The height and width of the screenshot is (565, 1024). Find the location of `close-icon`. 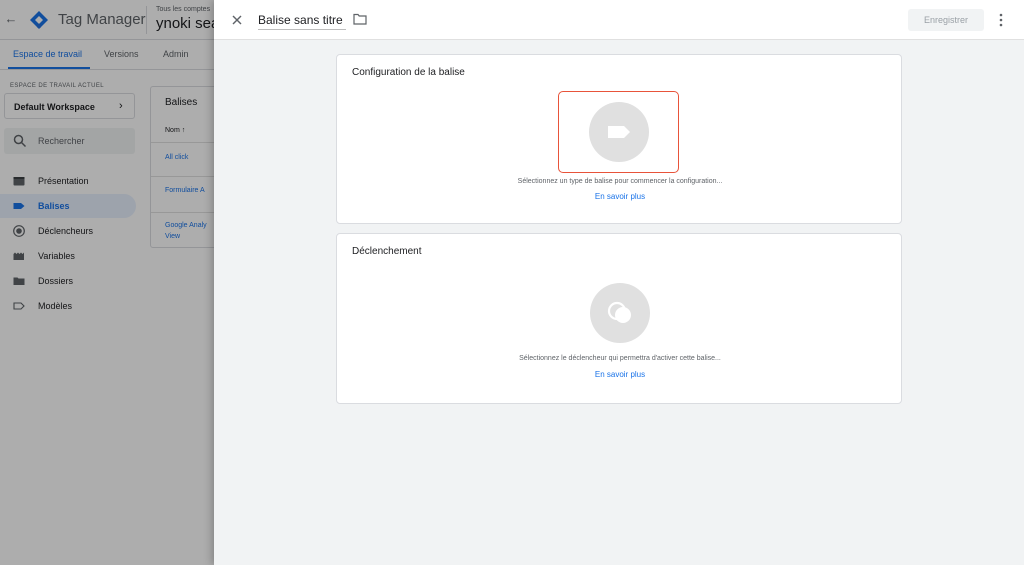

close-icon is located at coordinates (237, 20).